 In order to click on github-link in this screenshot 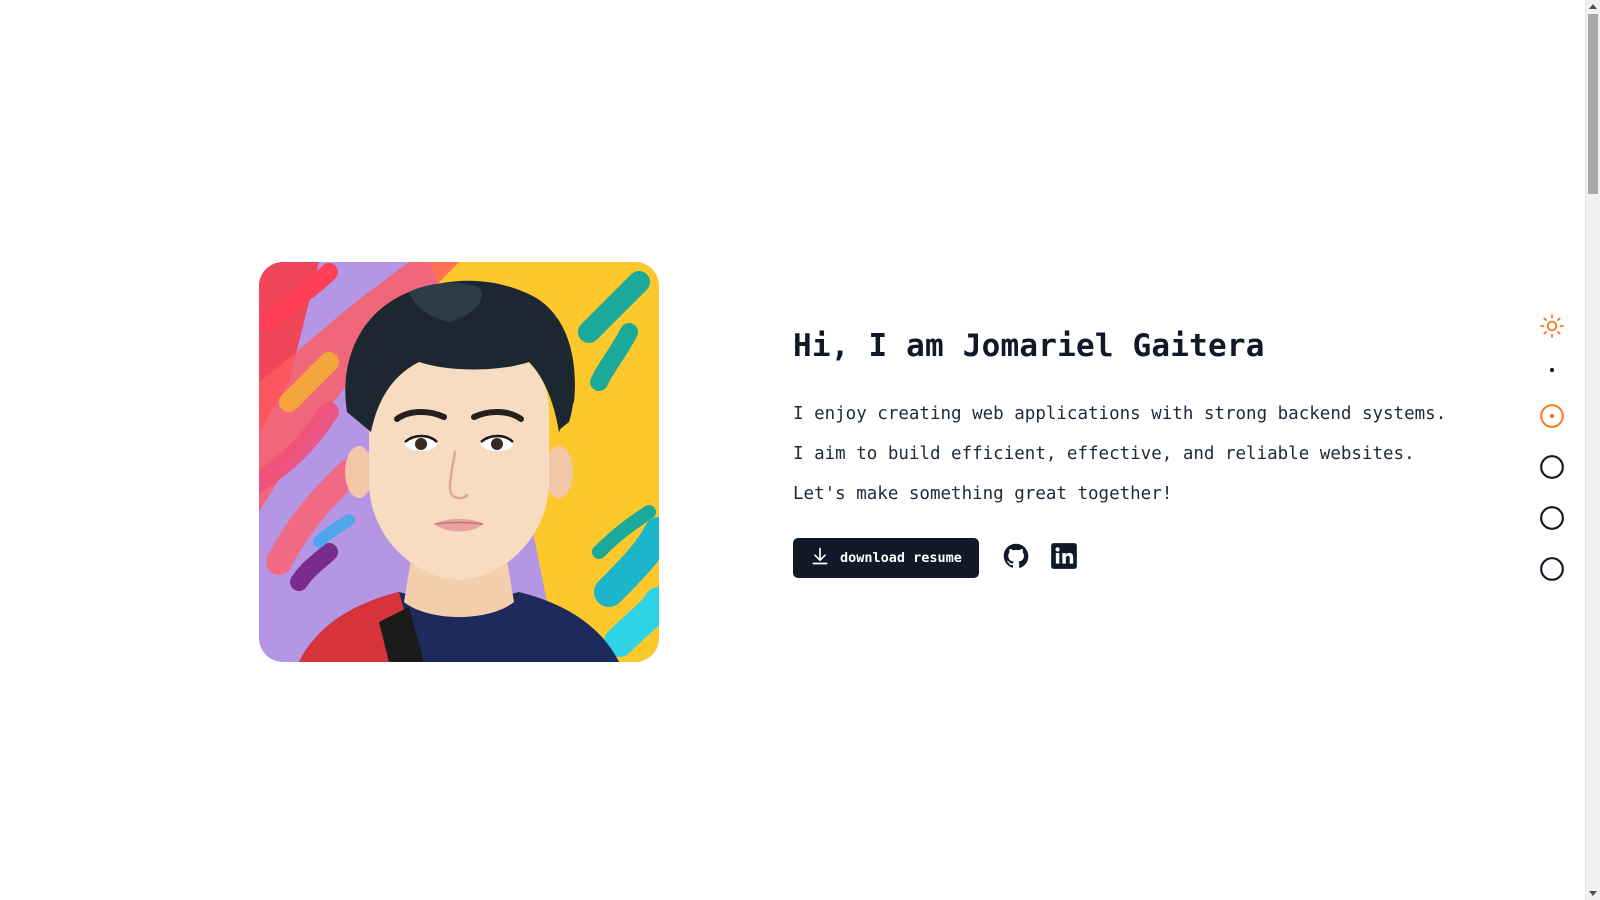, I will do `click(1016, 558)`.